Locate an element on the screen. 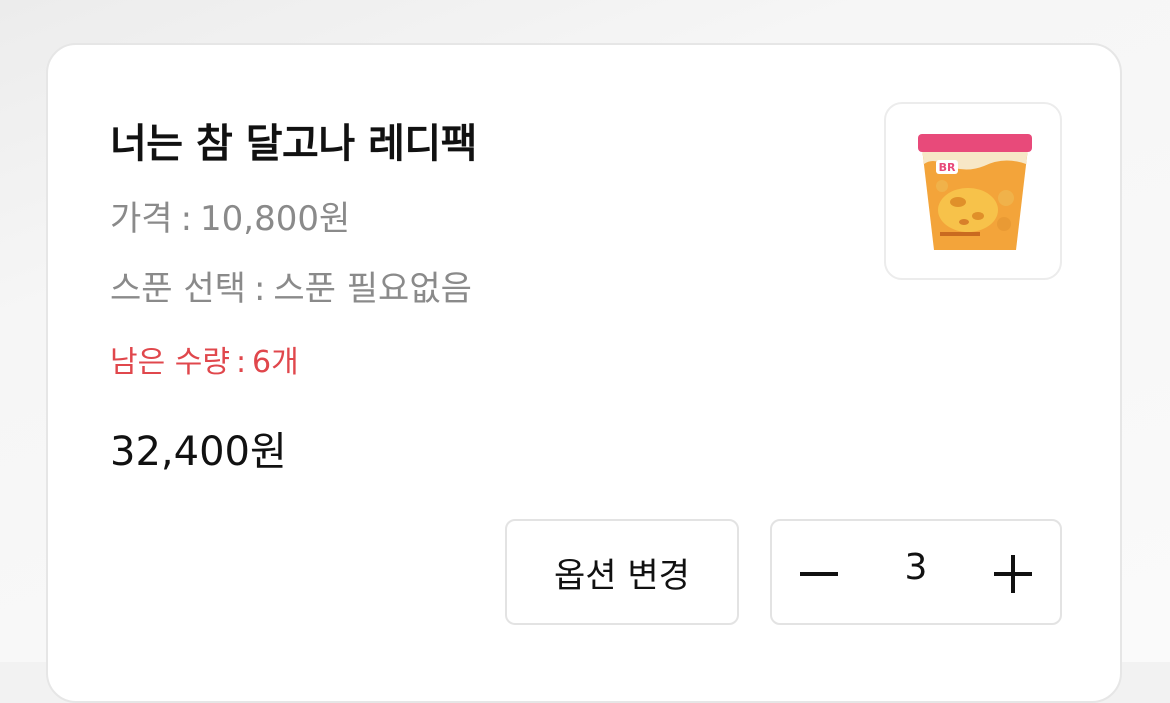 The image size is (1170, 703). ice-cream-pint-icon: BR is located at coordinates (975, 192).